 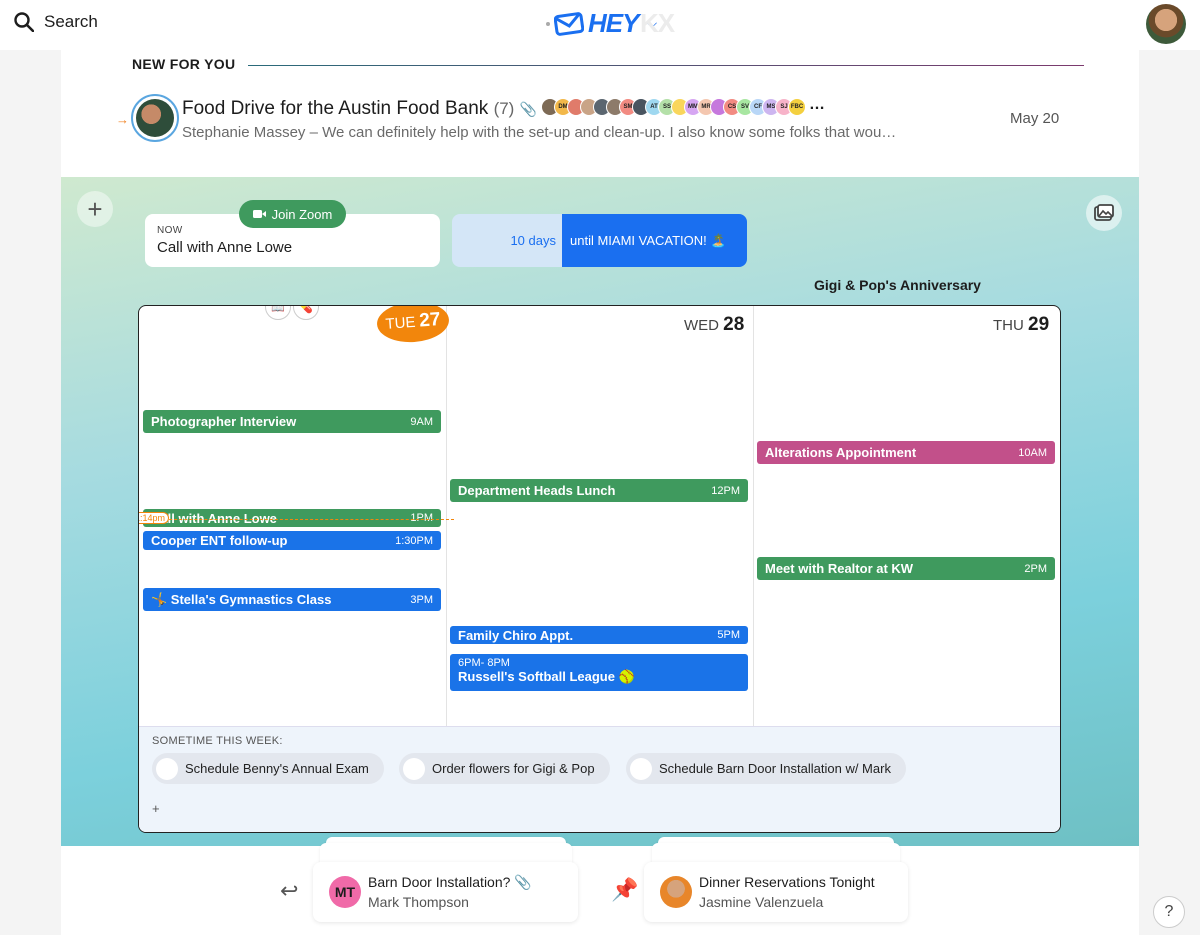 I want to click on all-day-event: Gigi & Pop's Anniversary, so click(x=897, y=285).